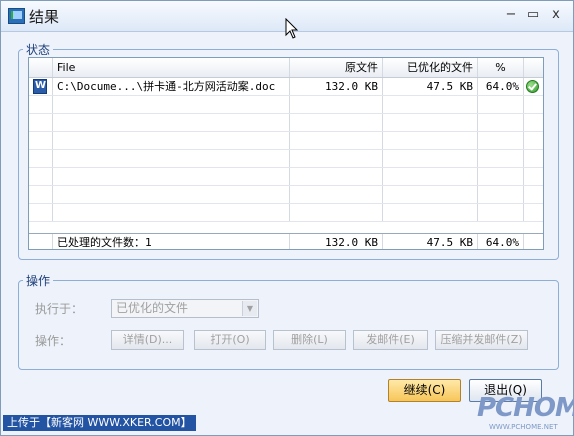  I want to click on pchome-logo: PCHOME, so click(525, 408).